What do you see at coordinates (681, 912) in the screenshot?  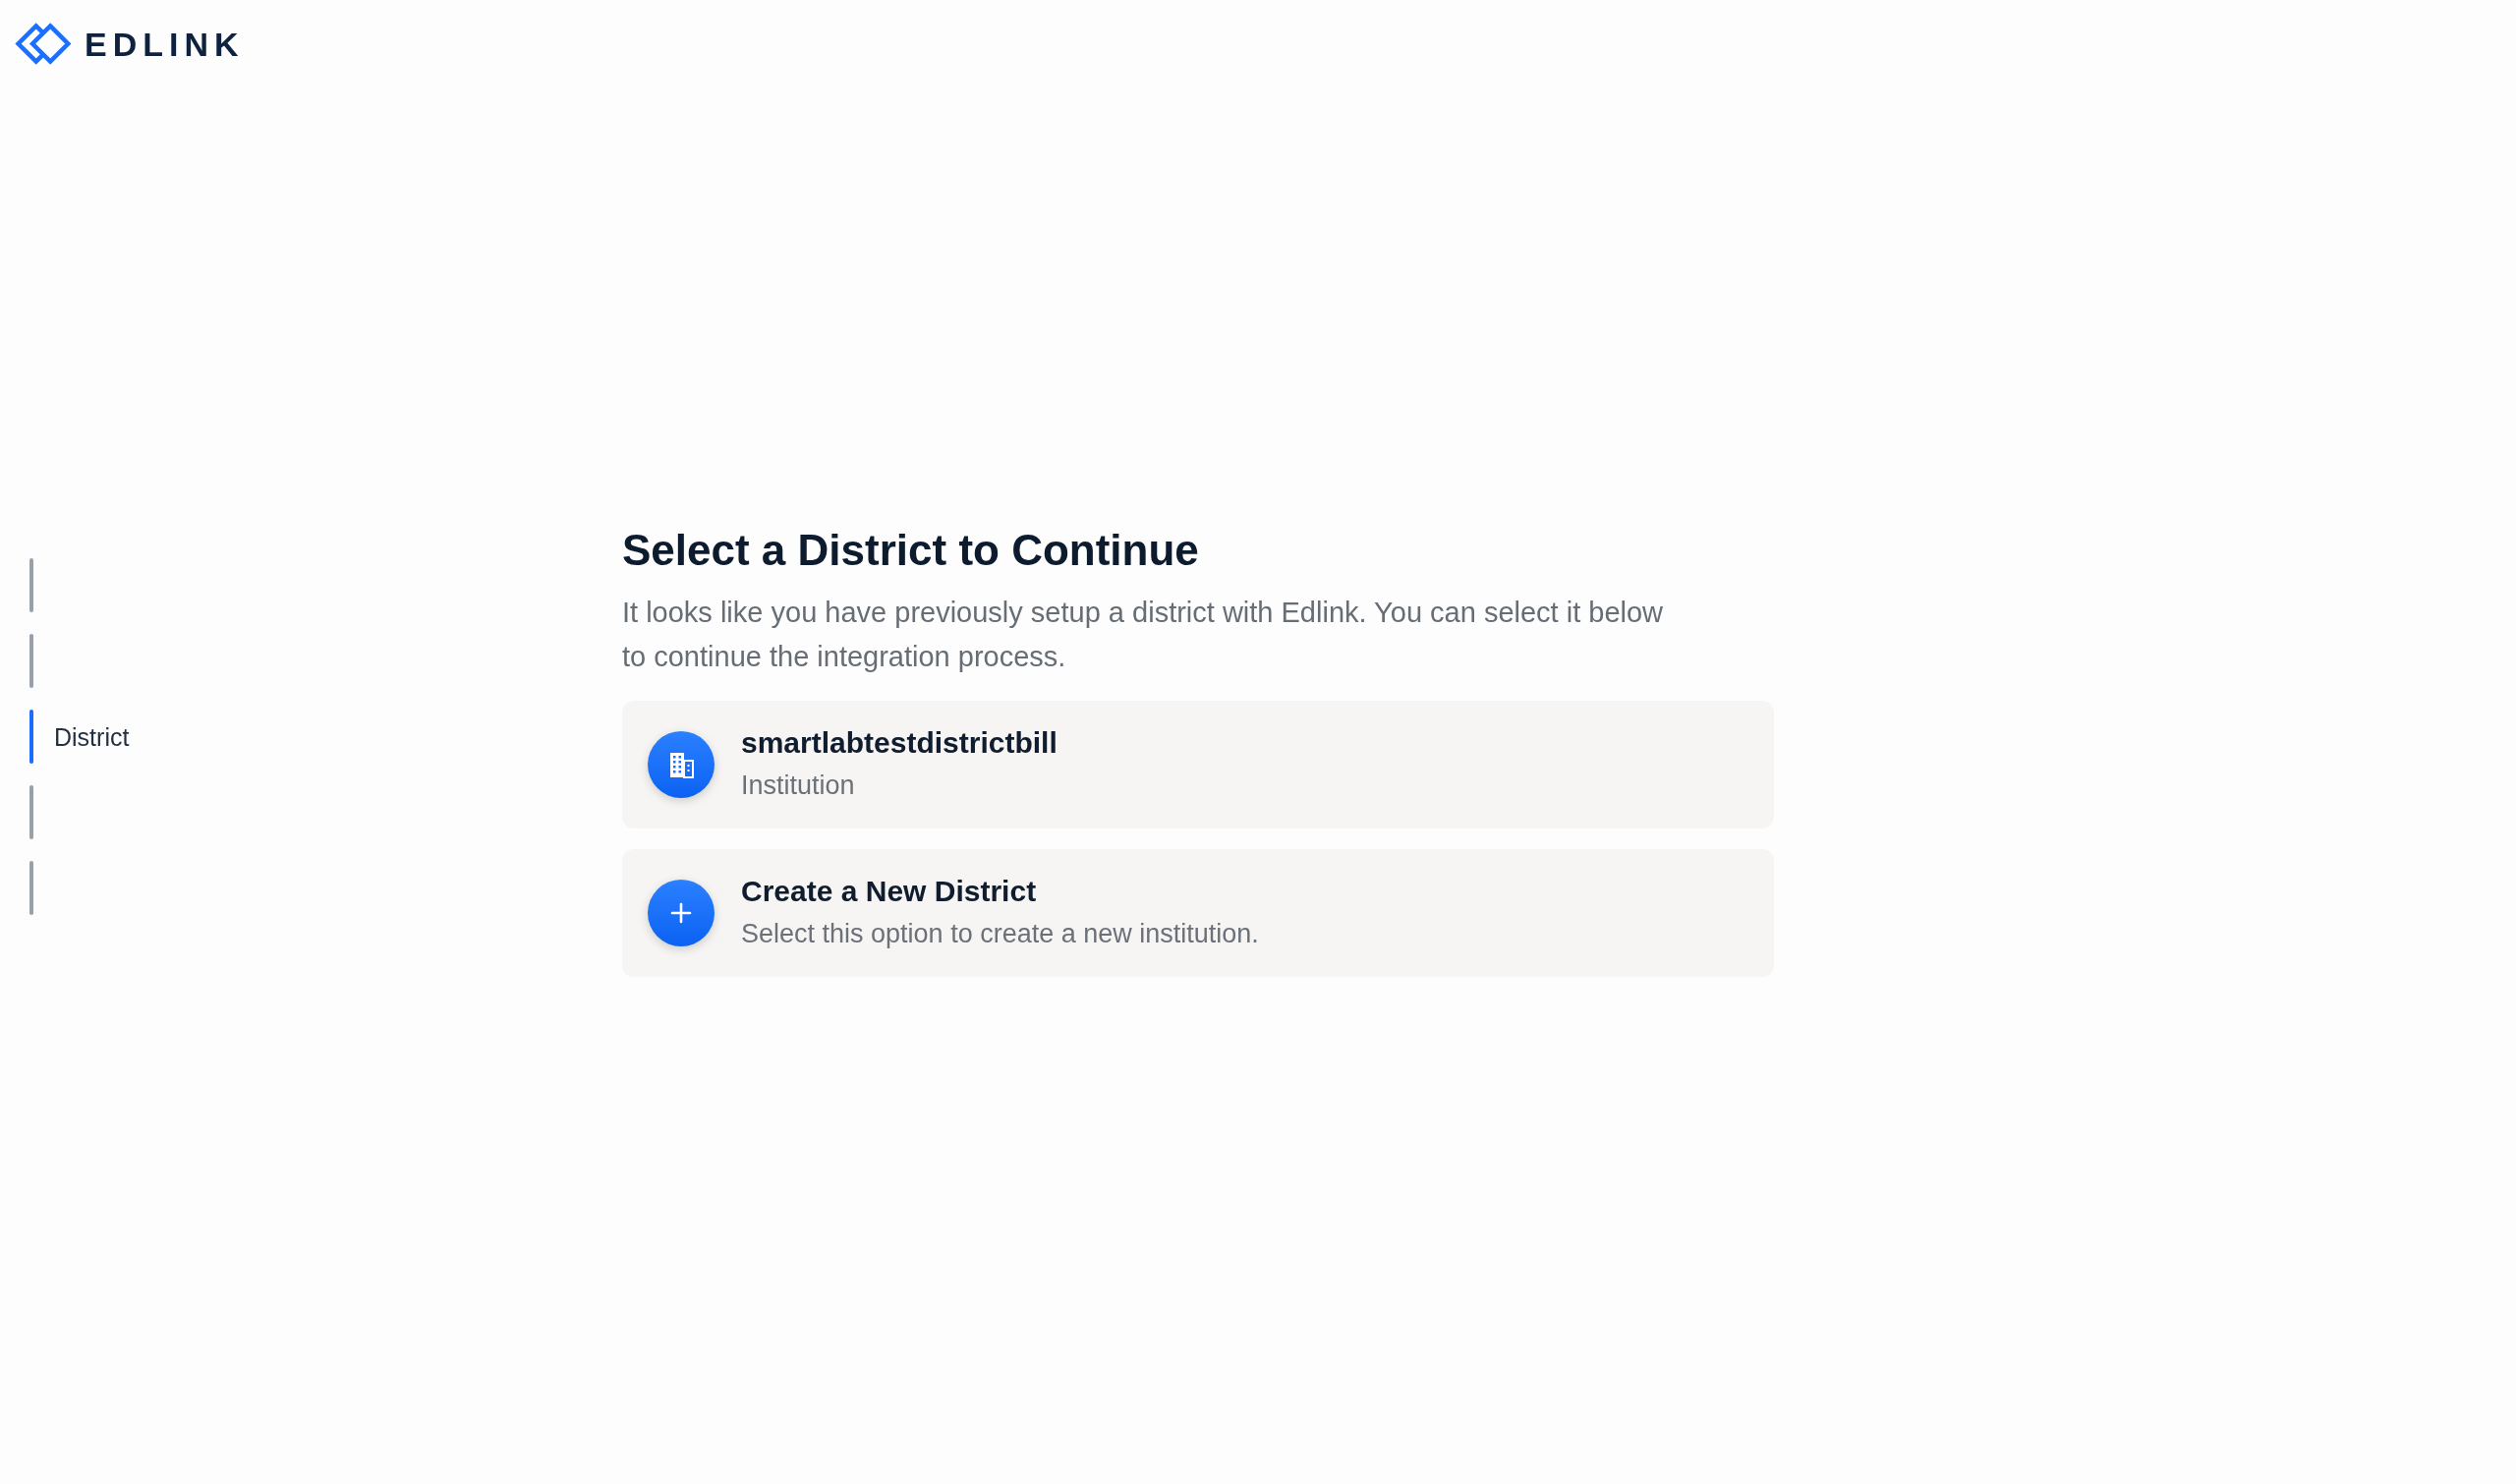 I see `plus-icon` at bounding box center [681, 912].